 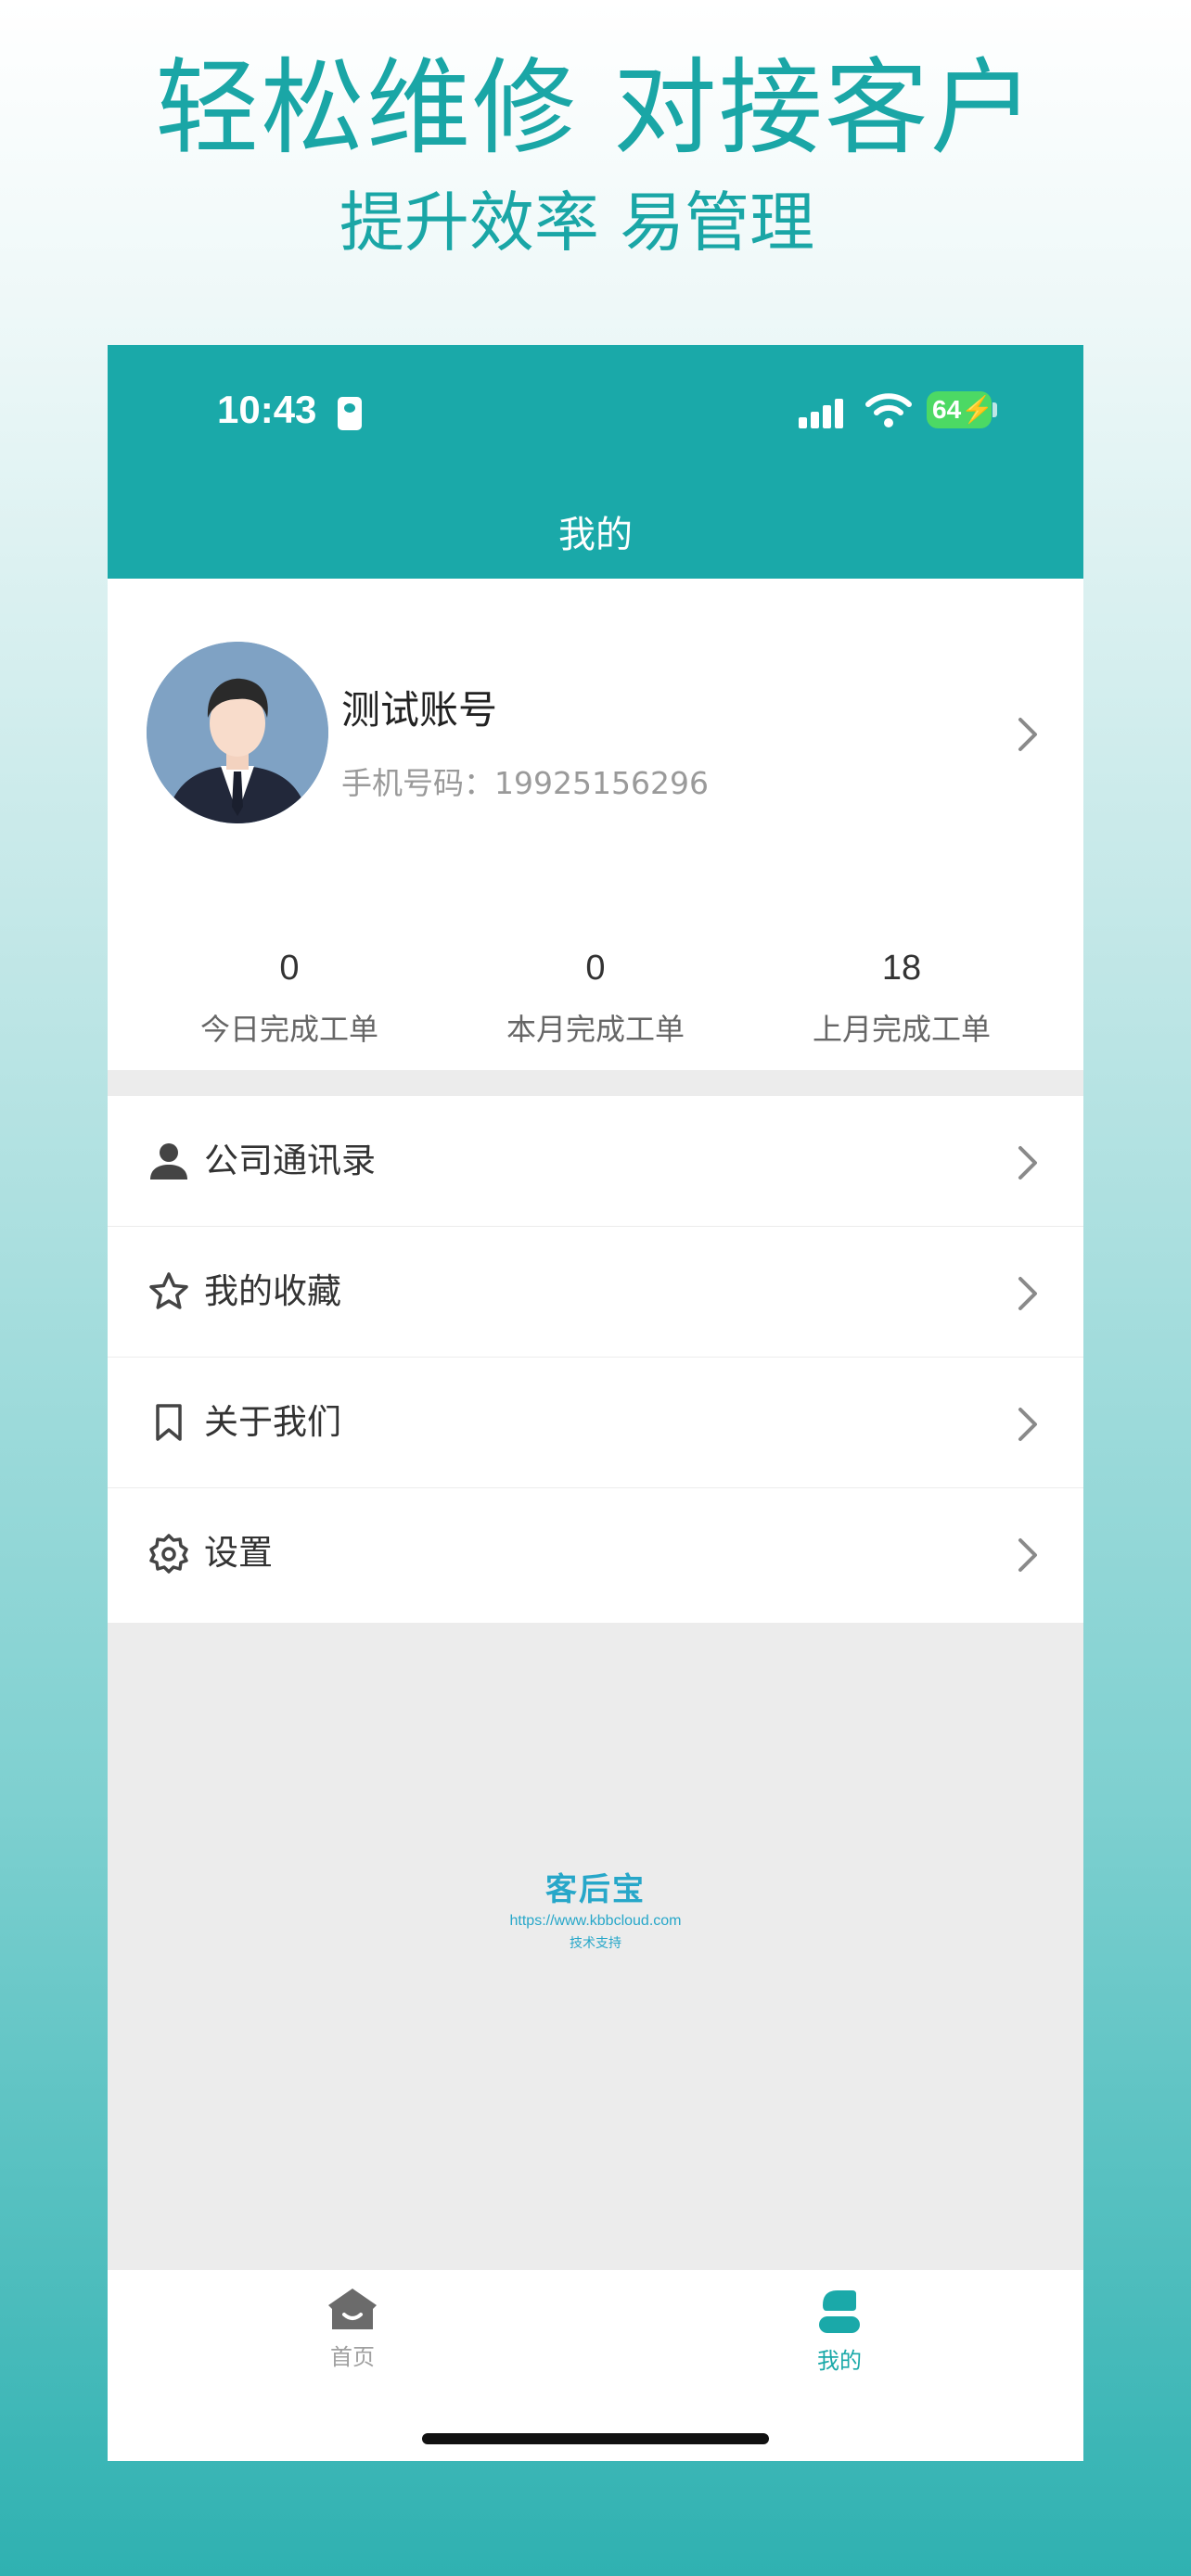 I want to click on page-title: 我的, so click(x=595, y=535).